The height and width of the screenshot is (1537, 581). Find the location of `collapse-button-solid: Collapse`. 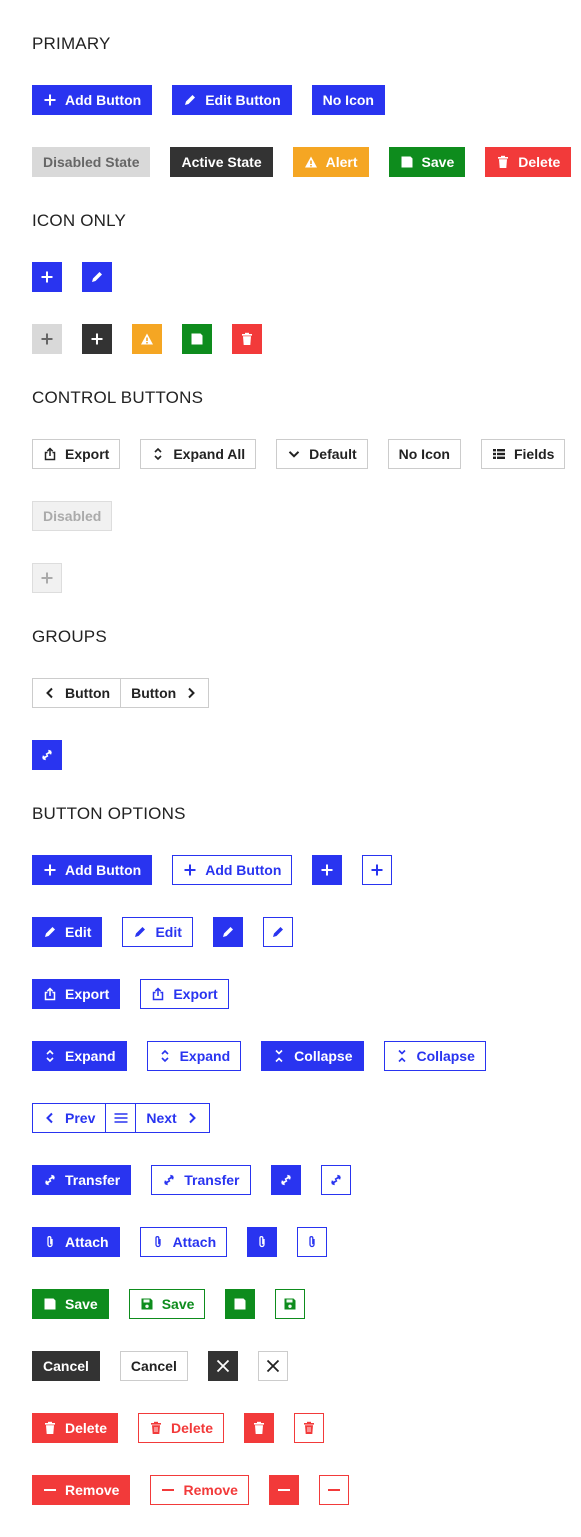

collapse-button-solid: Collapse is located at coordinates (312, 1056).